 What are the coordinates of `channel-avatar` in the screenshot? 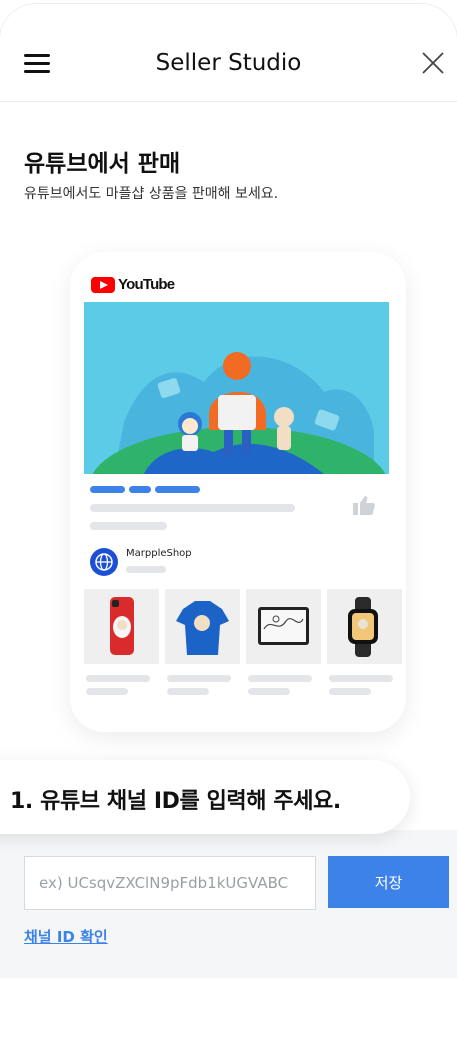 It's located at (104, 562).